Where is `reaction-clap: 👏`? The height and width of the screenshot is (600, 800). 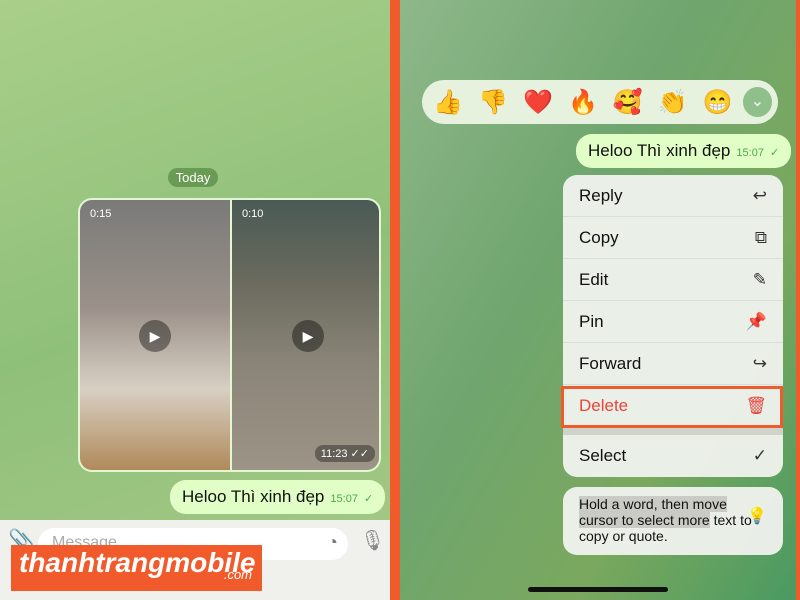
reaction-clap: 👏 is located at coordinates (673, 102).